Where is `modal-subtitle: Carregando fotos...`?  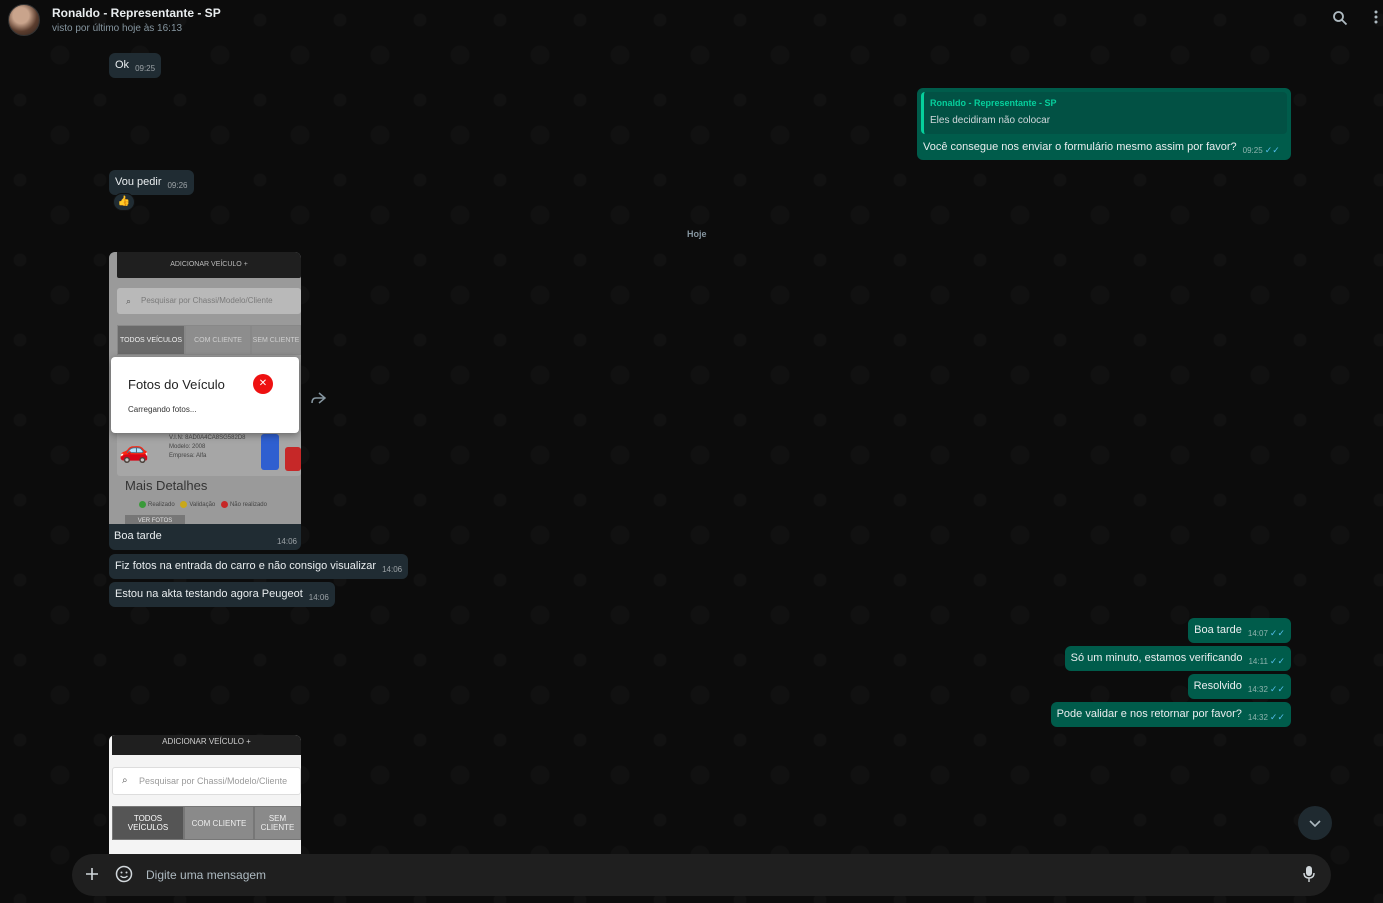
modal-subtitle: Carregando fotos... is located at coordinates (162, 409).